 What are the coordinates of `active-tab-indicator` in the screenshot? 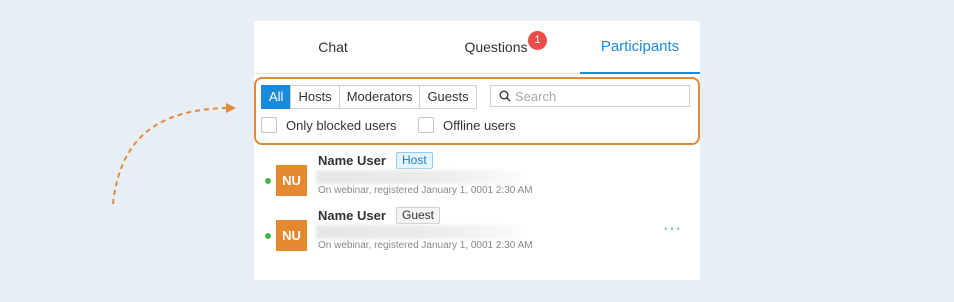 It's located at (640, 73).